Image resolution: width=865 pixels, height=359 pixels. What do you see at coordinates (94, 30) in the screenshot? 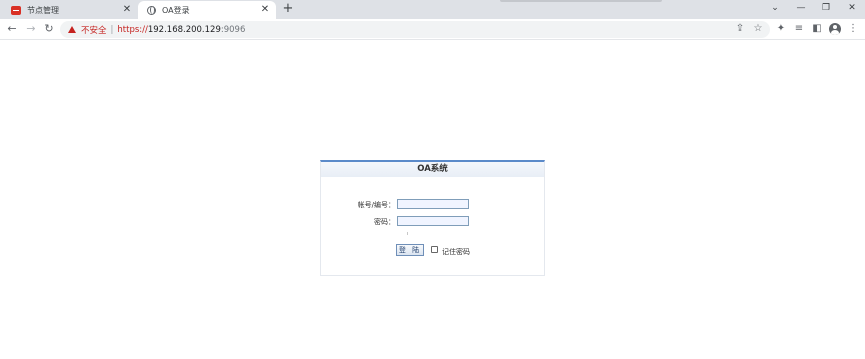
I see `security-status: 不安全` at bounding box center [94, 30].